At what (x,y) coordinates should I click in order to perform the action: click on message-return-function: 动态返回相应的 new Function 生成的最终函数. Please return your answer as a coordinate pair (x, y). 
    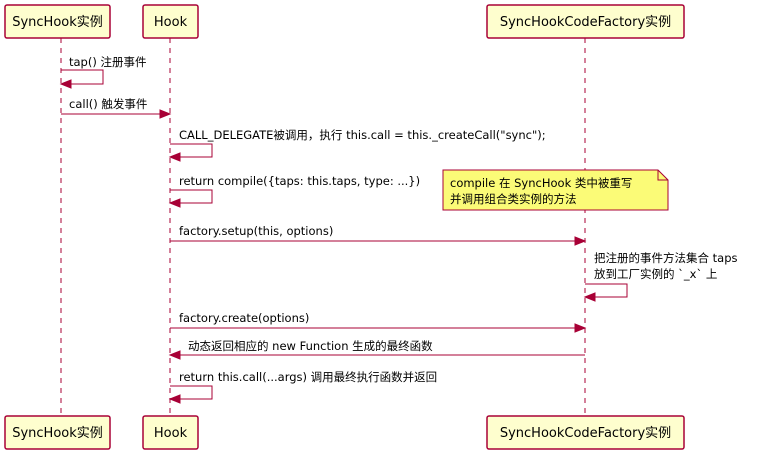
    Looking at the image, I should click on (376, 349).